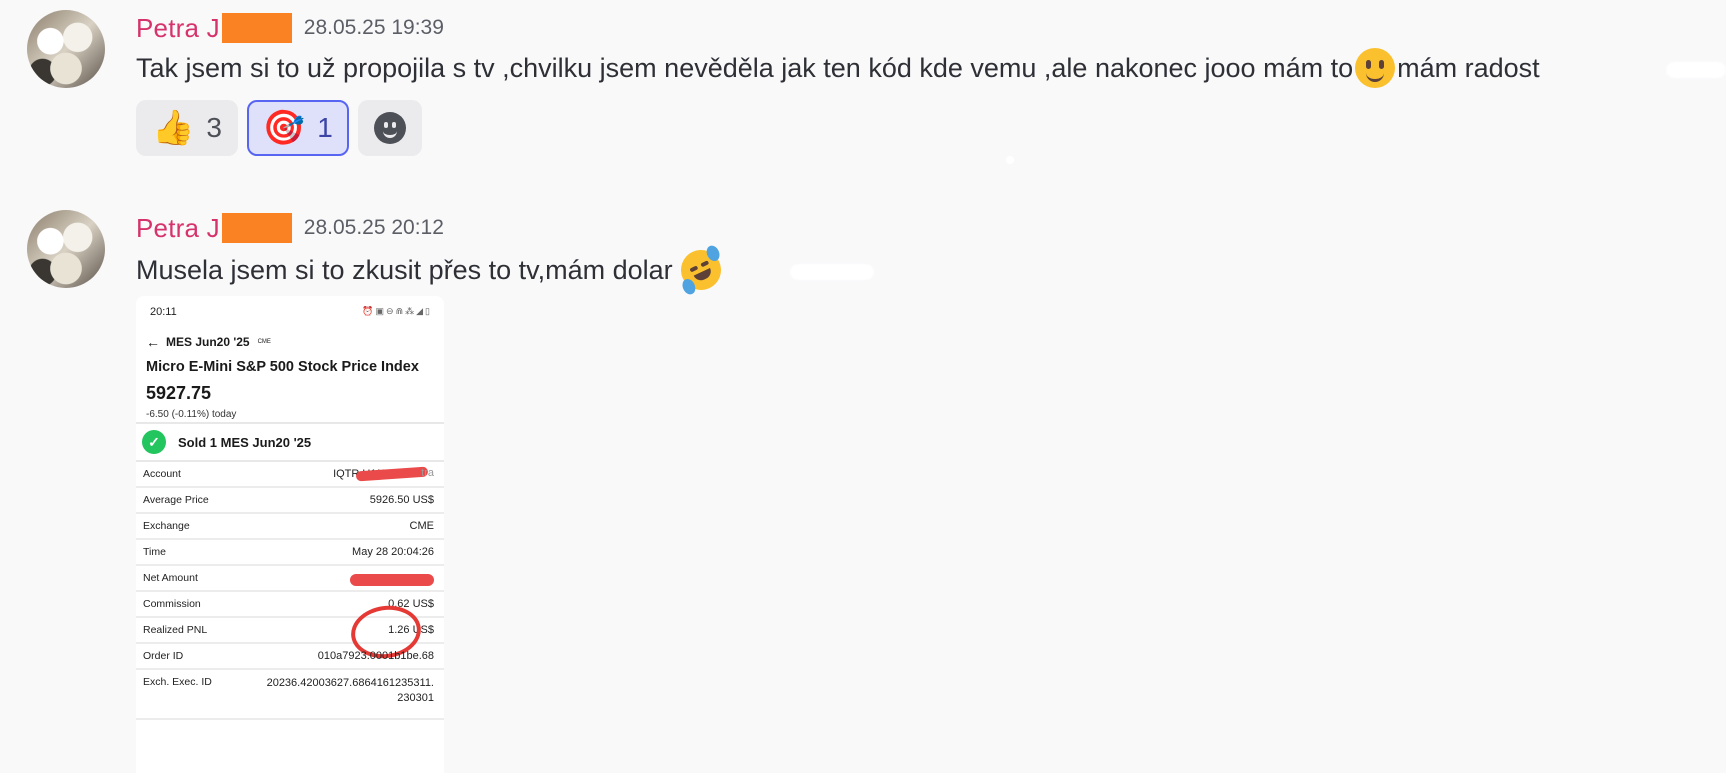 The height and width of the screenshot is (773, 1726). What do you see at coordinates (264, 342) in the screenshot?
I see `nav-tag: CME` at bounding box center [264, 342].